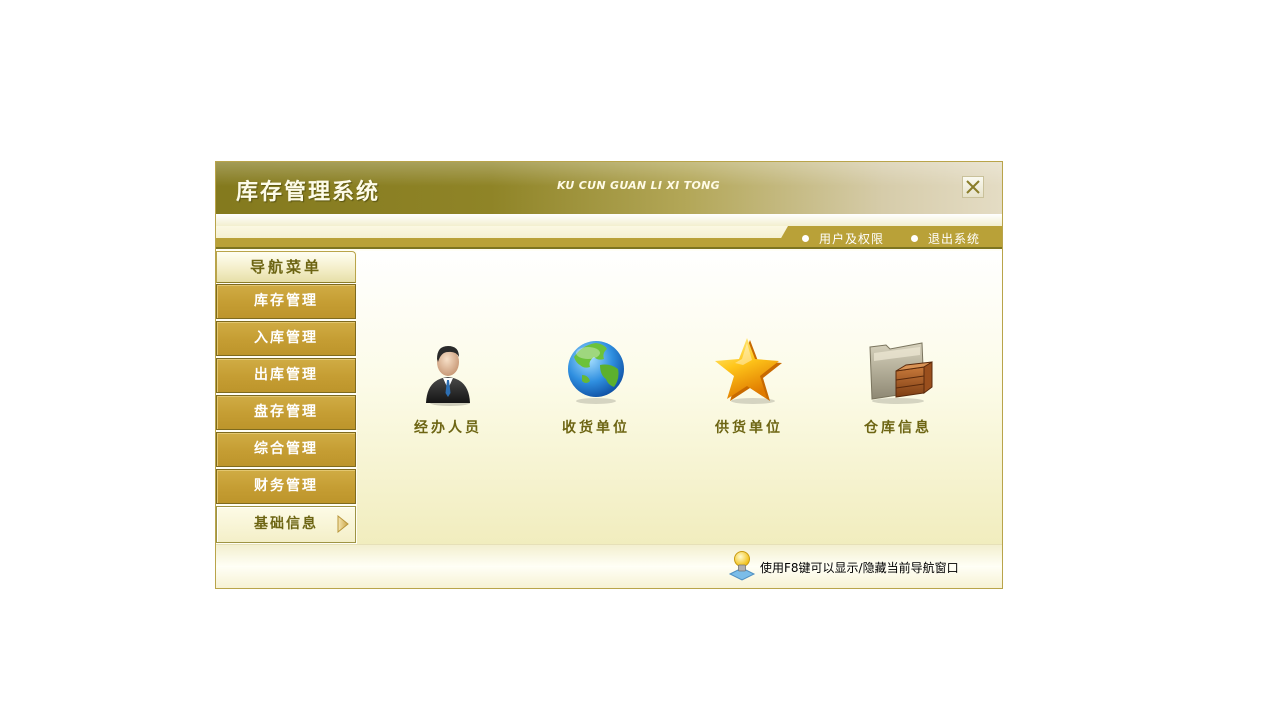  What do you see at coordinates (596, 372) in the screenshot?
I see `globe-icon` at bounding box center [596, 372].